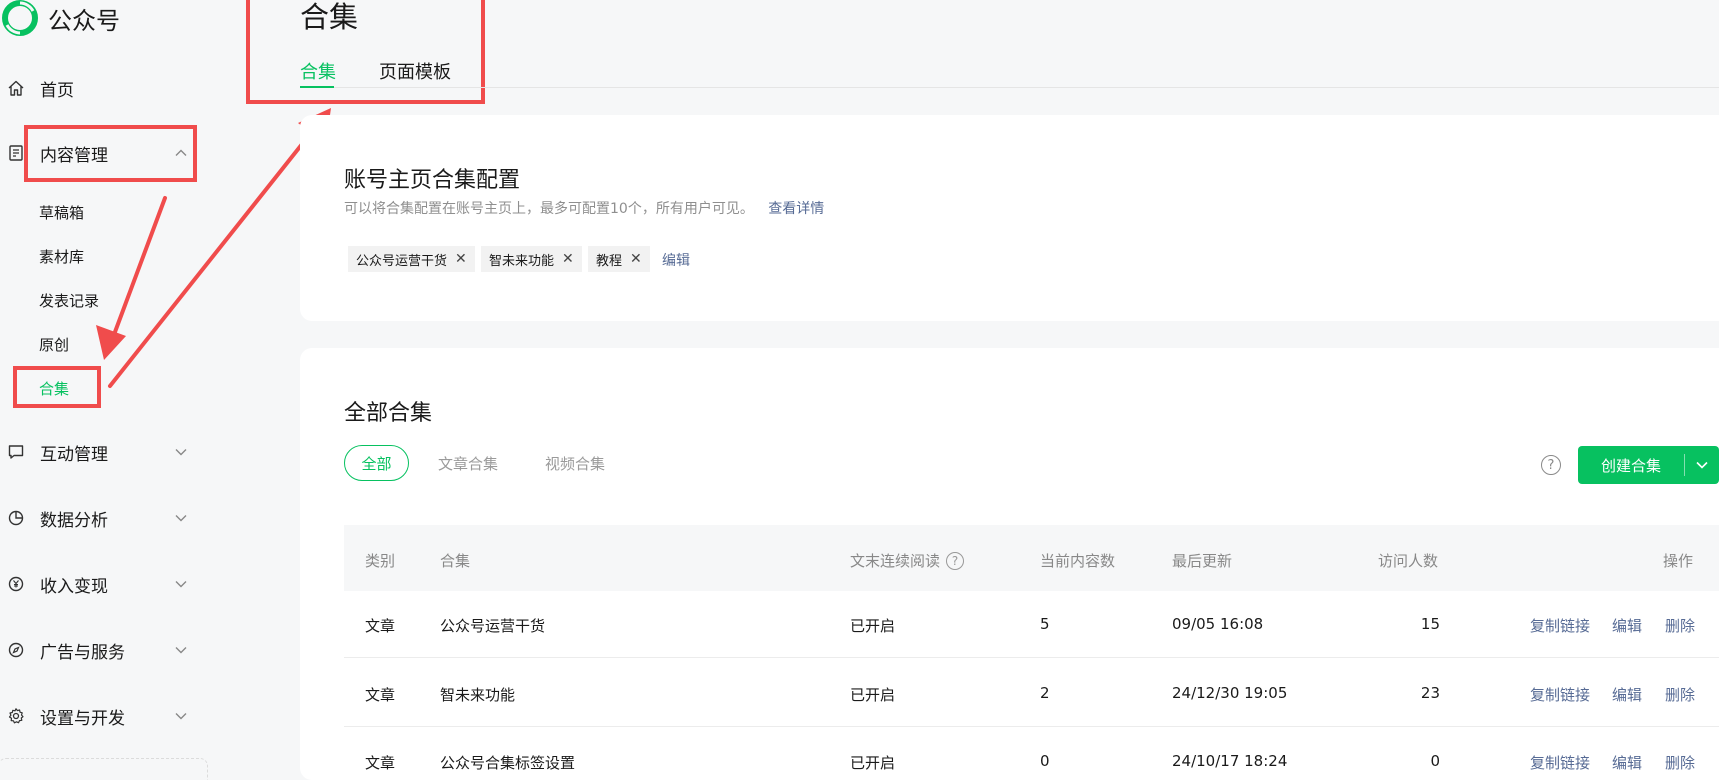 Image resolution: width=1719 pixels, height=780 pixels. I want to click on column-header-collection: 合集, so click(455, 561).